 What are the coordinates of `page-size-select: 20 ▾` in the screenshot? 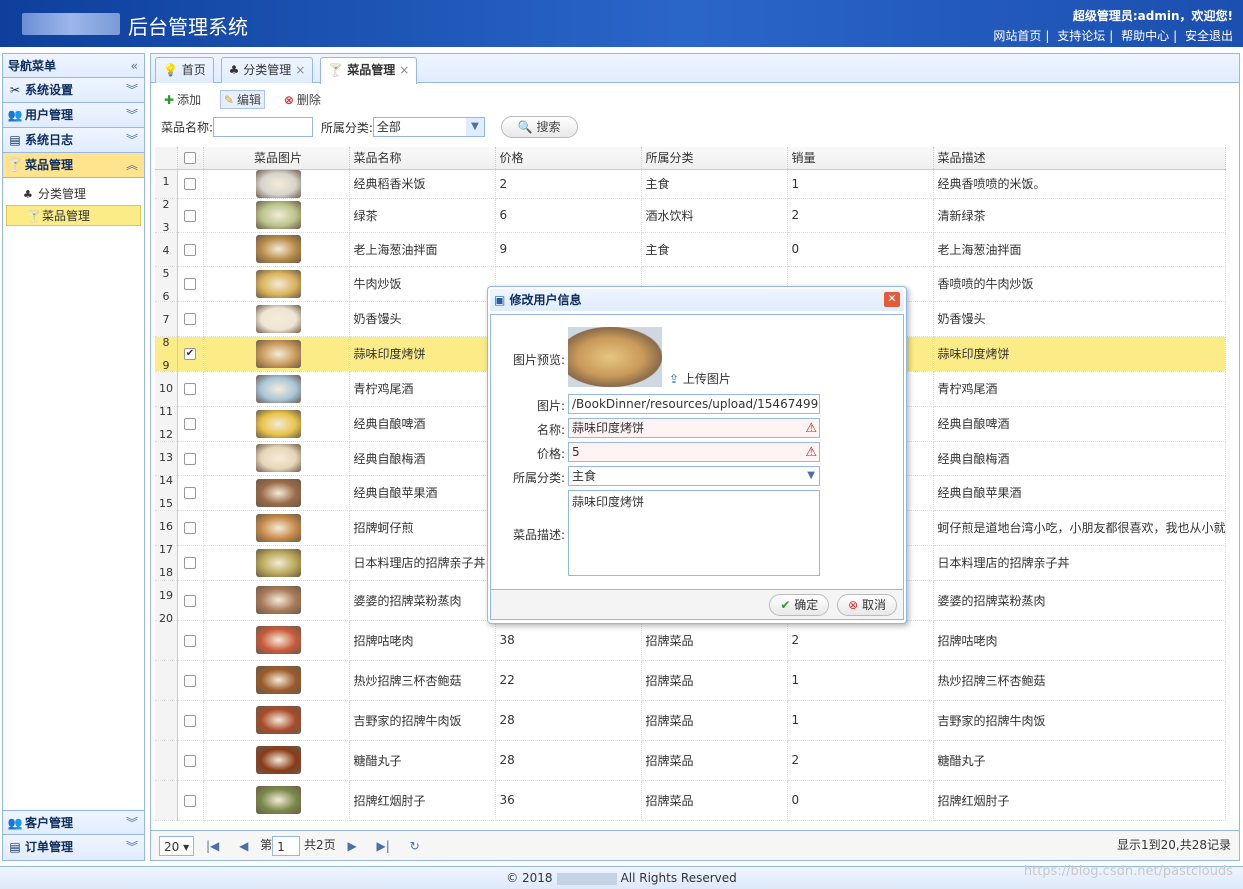 It's located at (177, 845).